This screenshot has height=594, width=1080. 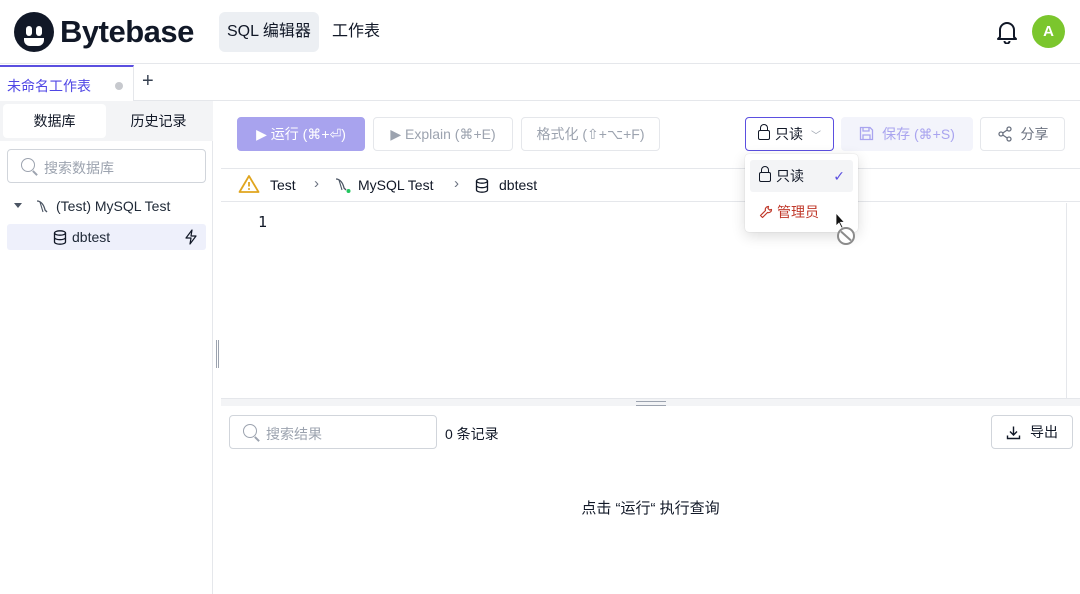 I want to click on user-avatar: A, so click(x=1048, y=31).